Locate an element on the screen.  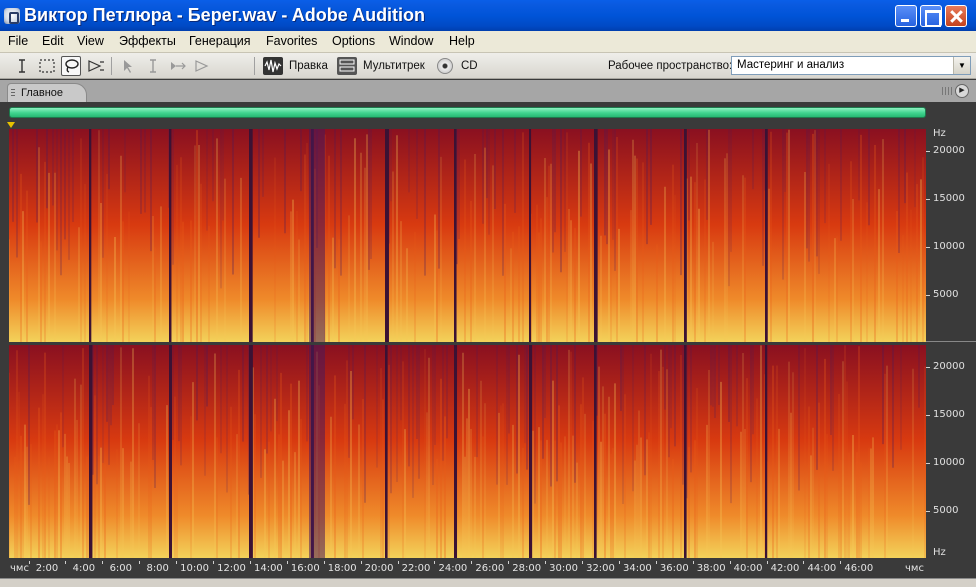
menu-generate: Генерация is located at coordinates (220, 41).